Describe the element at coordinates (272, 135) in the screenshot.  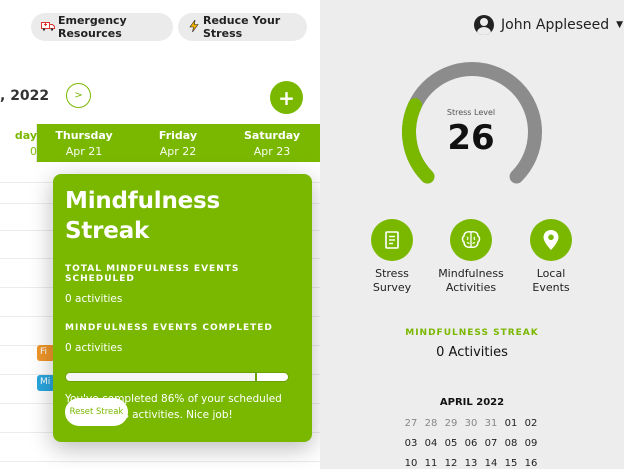
I see `day-name: Saturday` at that location.